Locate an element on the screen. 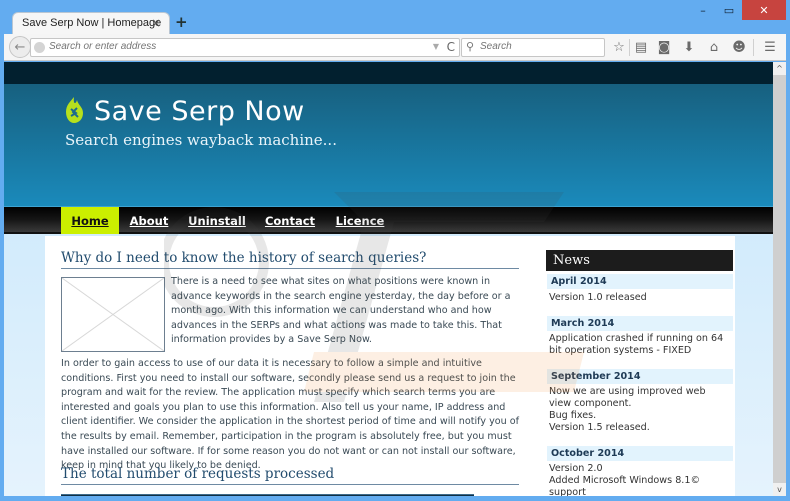 Image resolution: width=790 pixels, height=501 pixels. news-text: Version 2.0 is located at coordinates (576, 468).